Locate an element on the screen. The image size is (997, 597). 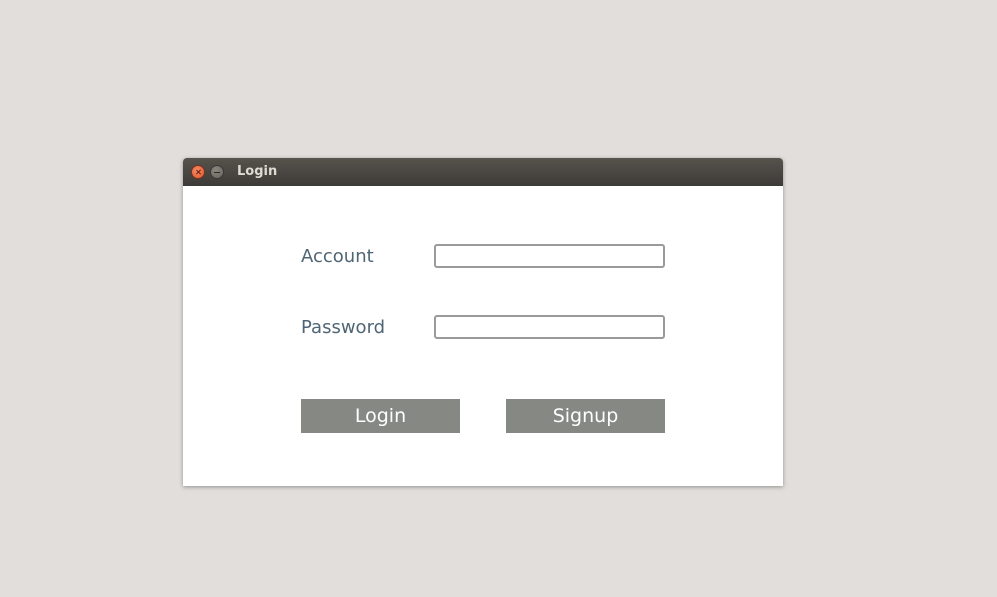
account-input is located at coordinates (549, 256).